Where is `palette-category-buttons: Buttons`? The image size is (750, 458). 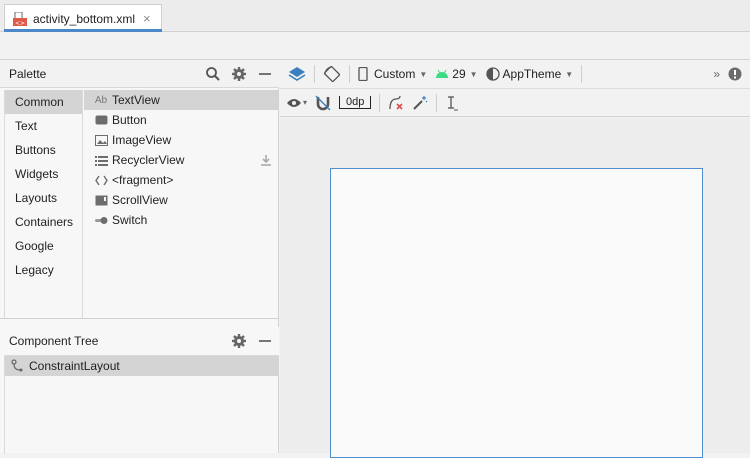
palette-category-buttons: Buttons is located at coordinates (43, 150).